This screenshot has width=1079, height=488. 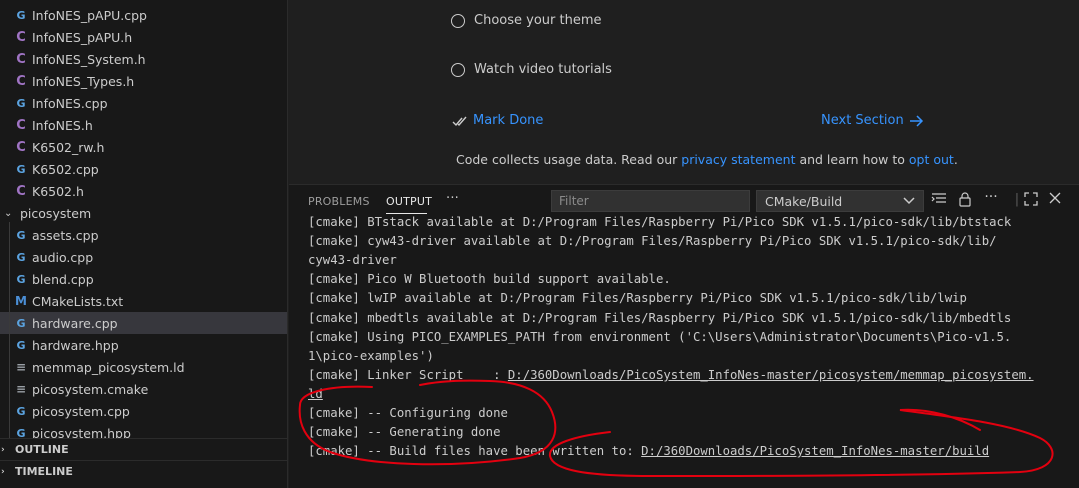 What do you see at coordinates (143, 235) in the screenshot?
I see `file-item: Gassets.cpp` at bounding box center [143, 235].